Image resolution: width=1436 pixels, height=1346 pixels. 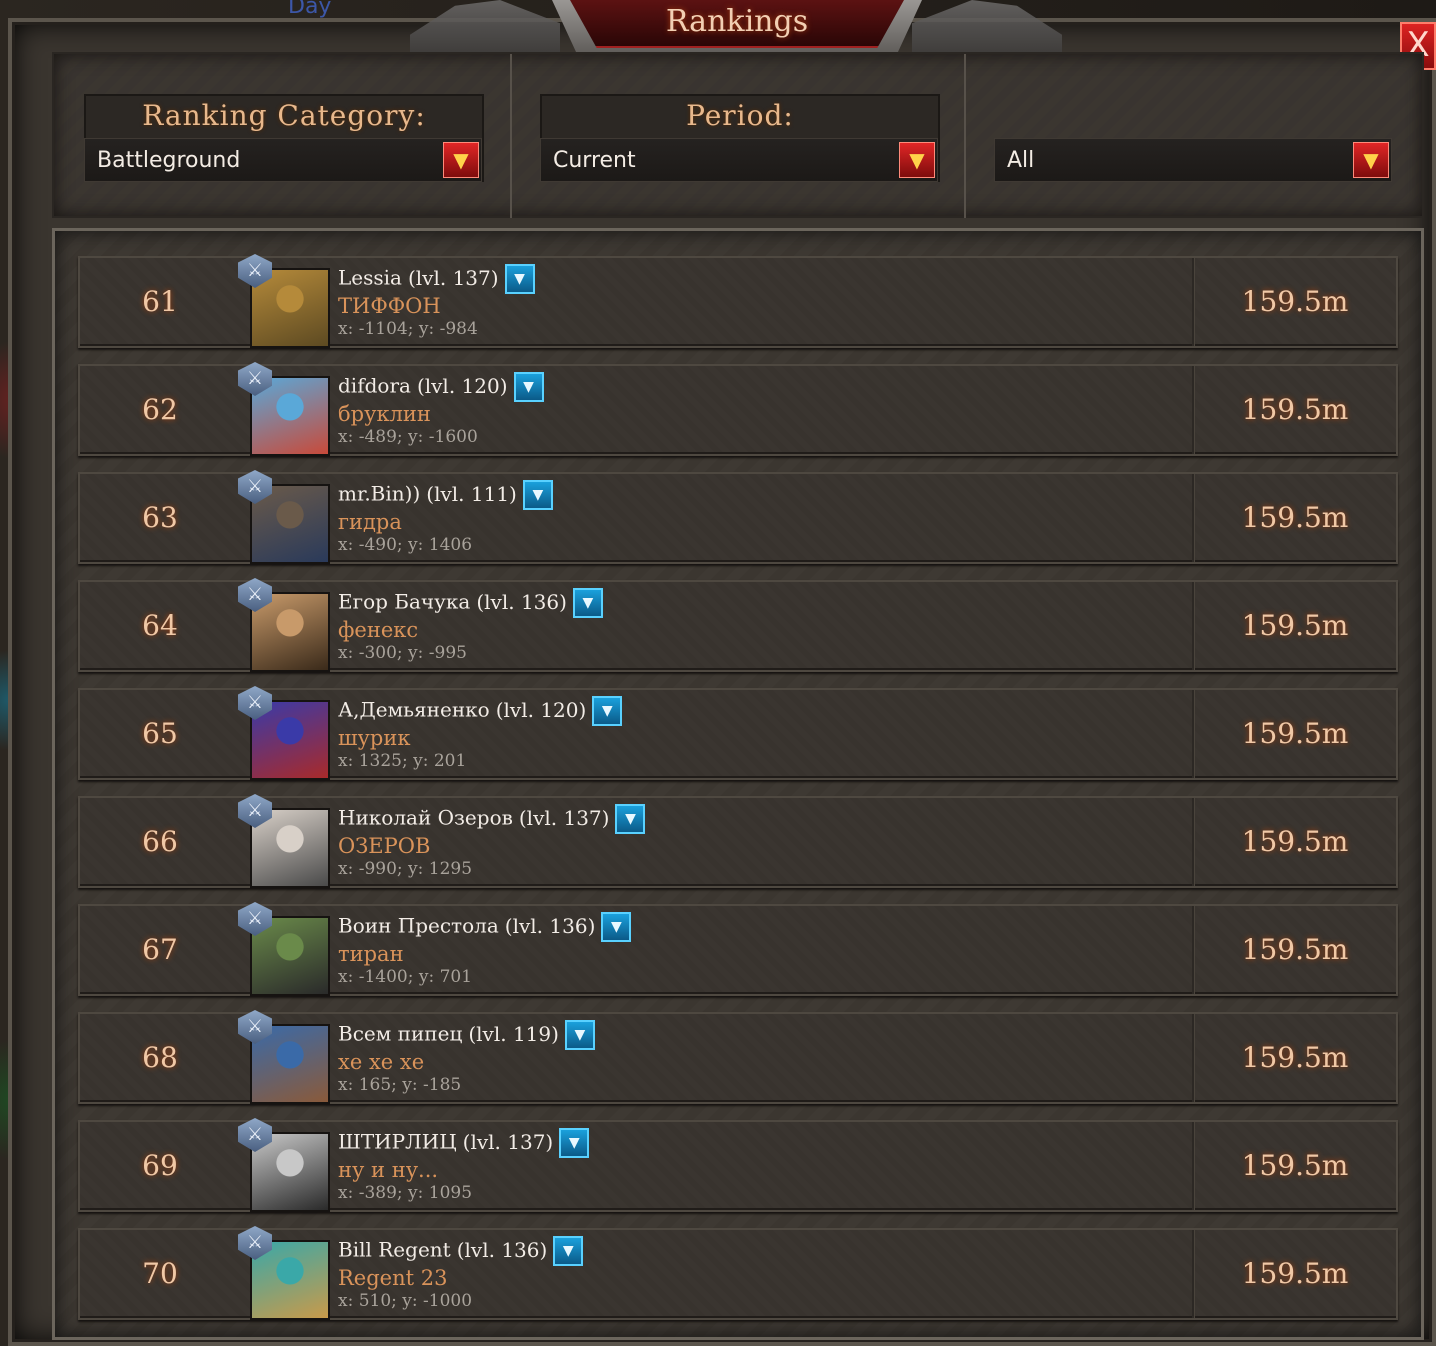 What do you see at coordinates (441, 387) in the screenshot?
I see `player-name-line: difdora (lvl. 120) ▼` at bounding box center [441, 387].